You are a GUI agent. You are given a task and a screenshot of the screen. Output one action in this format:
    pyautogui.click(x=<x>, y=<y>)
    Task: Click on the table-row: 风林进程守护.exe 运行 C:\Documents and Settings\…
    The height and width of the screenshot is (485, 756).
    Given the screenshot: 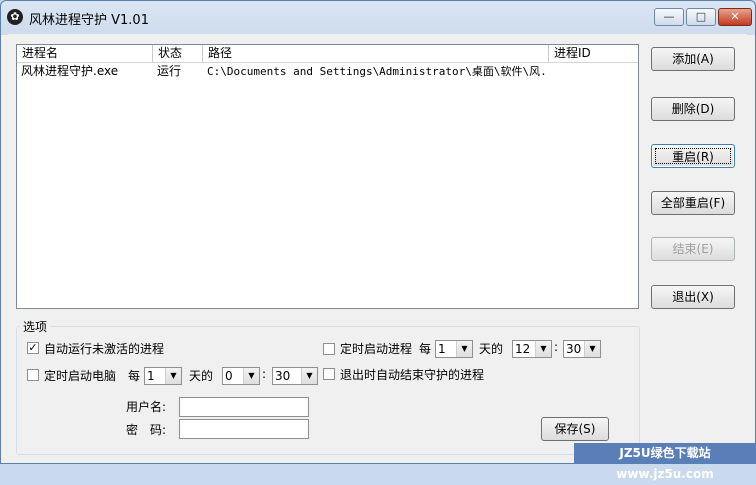 What is the action you would take?
    pyautogui.click(x=327, y=71)
    